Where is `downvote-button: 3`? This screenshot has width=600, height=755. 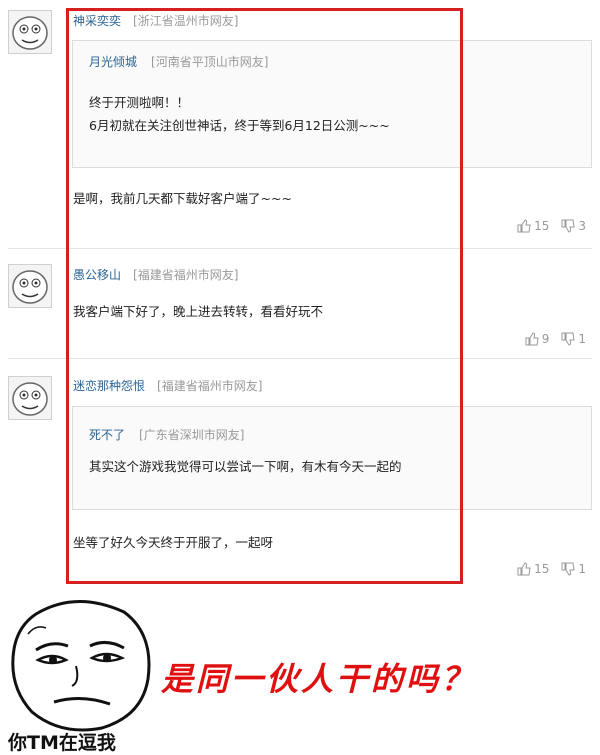 downvote-button: 3 is located at coordinates (573, 226).